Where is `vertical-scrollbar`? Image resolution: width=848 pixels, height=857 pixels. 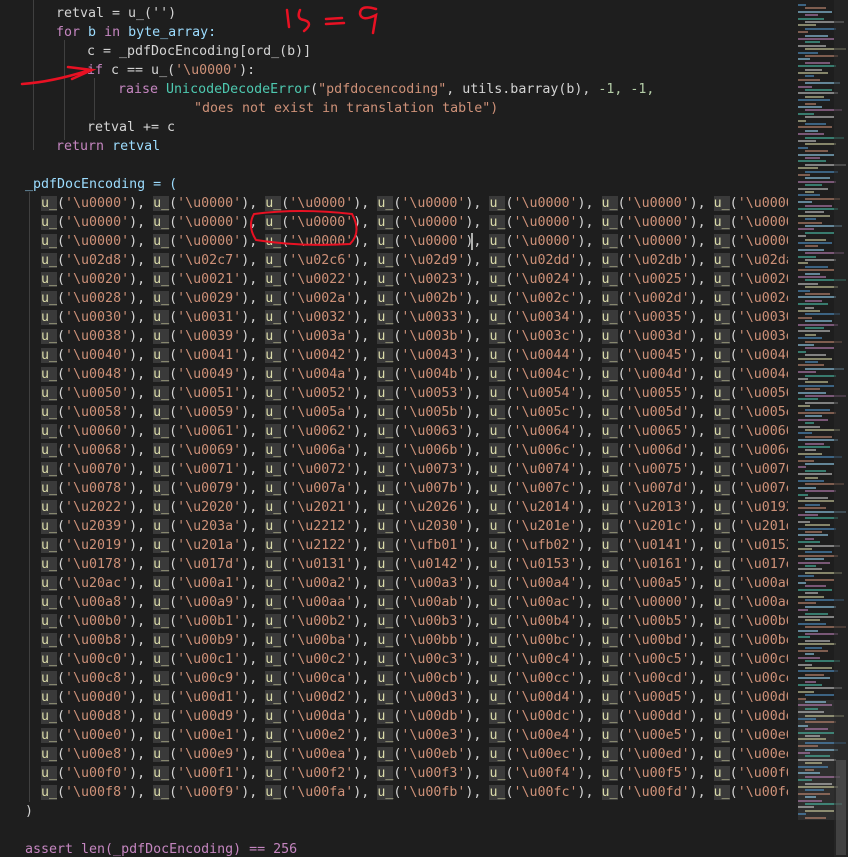
vertical-scrollbar is located at coordinates (841, 428).